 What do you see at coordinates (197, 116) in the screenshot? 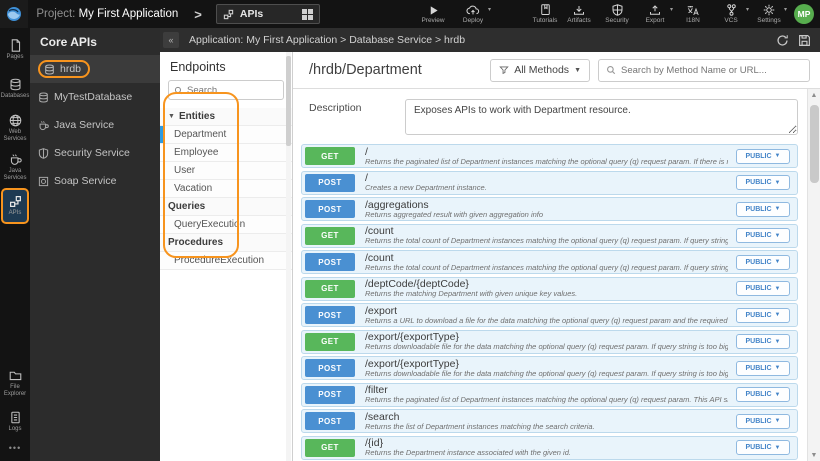
I see `endpoint-label: Entities` at bounding box center [197, 116].